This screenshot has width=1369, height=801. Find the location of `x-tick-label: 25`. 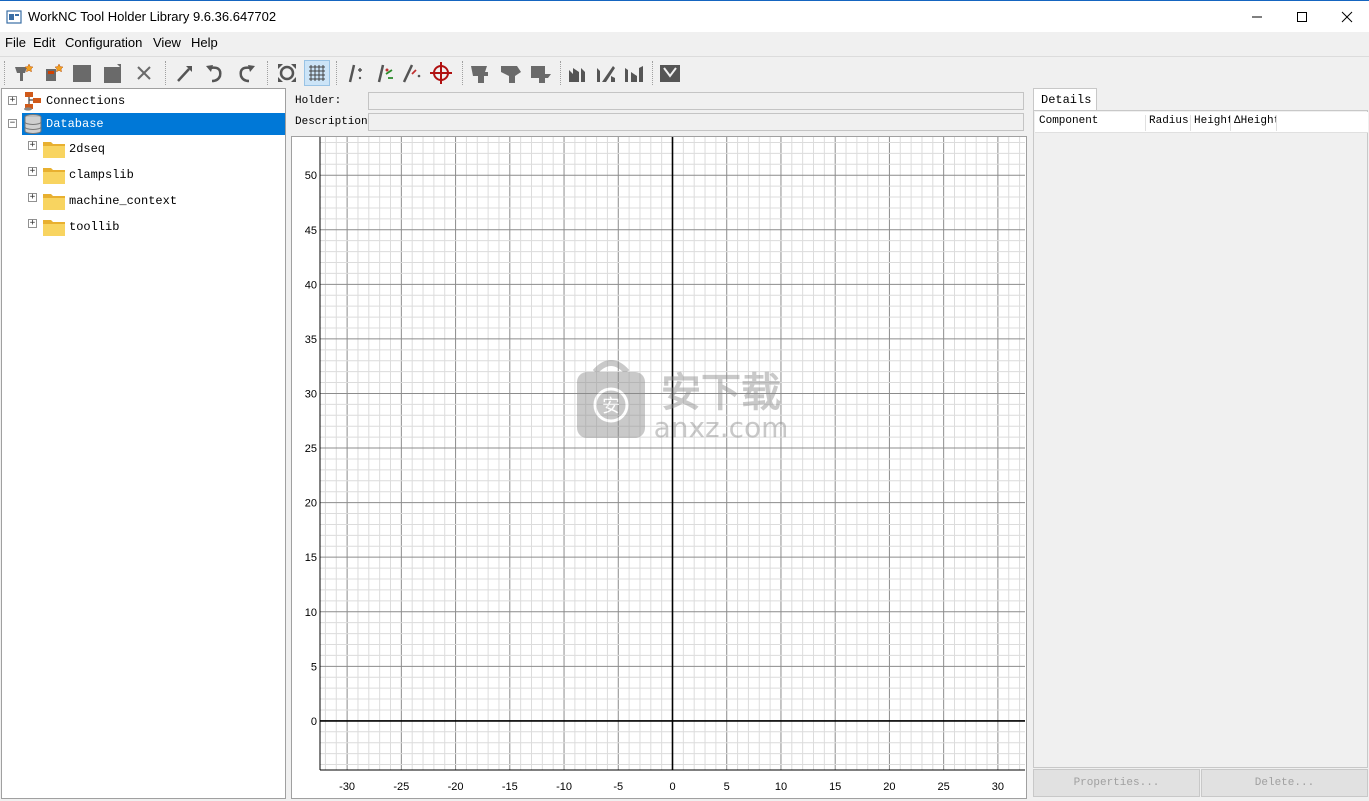

x-tick-label: 25 is located at coordinates (944, 787).